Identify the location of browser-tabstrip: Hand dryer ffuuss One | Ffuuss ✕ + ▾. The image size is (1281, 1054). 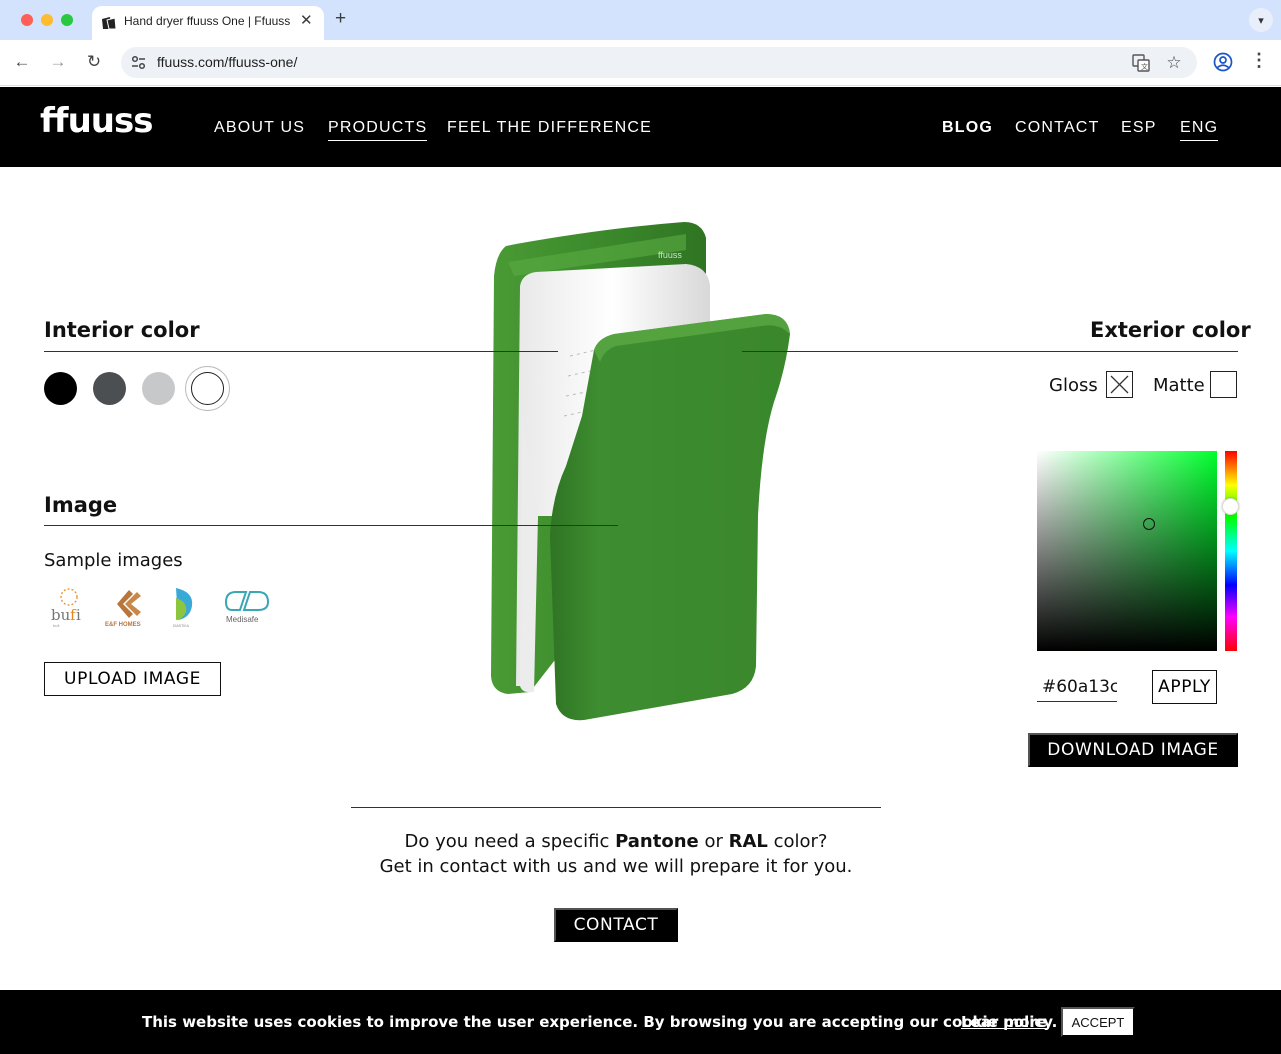
(640, 20).